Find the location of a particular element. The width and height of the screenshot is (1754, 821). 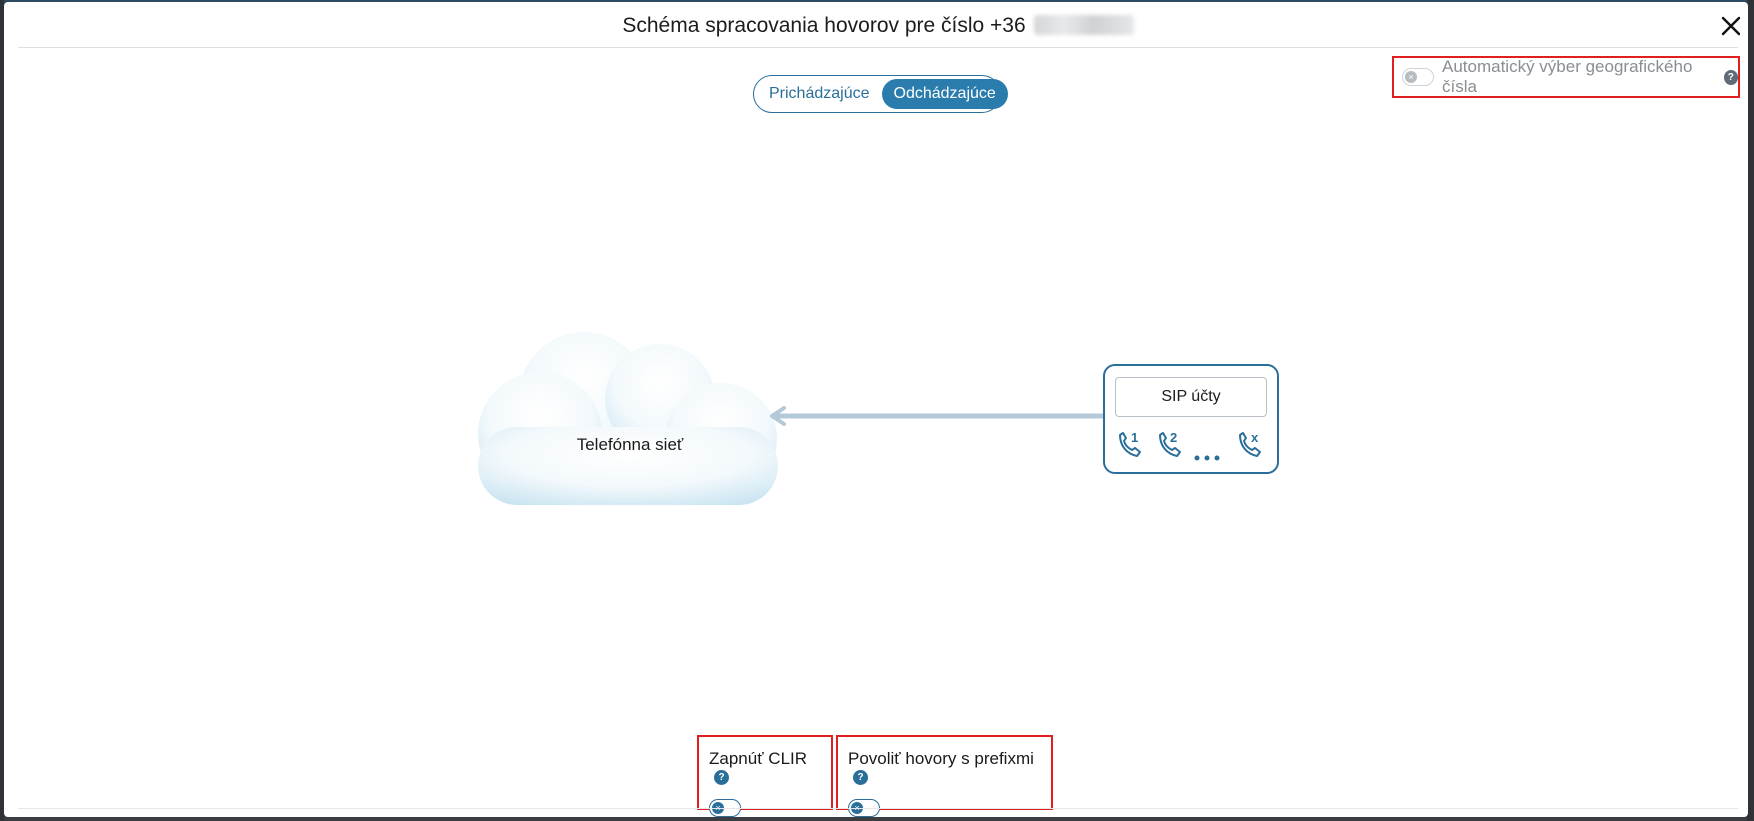

sip-accounts-button: SIP účty is located at coordinates (1191, 397).